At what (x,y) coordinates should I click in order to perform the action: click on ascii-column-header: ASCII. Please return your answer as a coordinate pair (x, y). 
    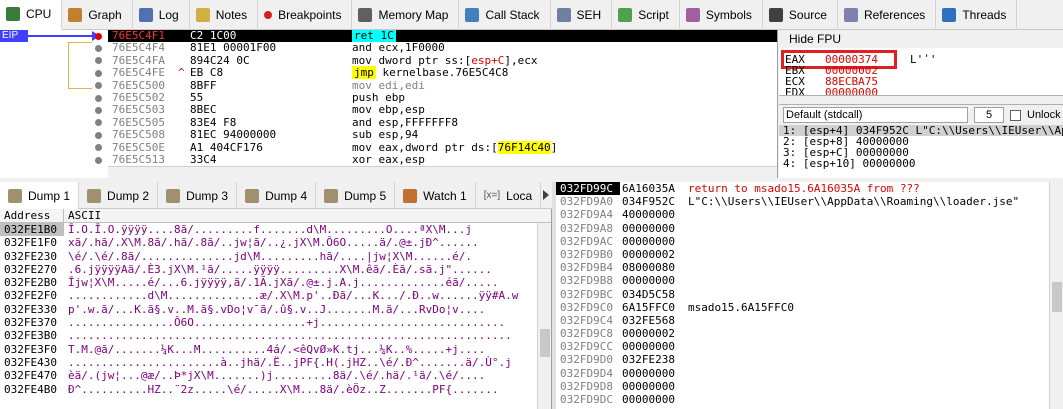
    Looking at the image, I should click on (82, 215).